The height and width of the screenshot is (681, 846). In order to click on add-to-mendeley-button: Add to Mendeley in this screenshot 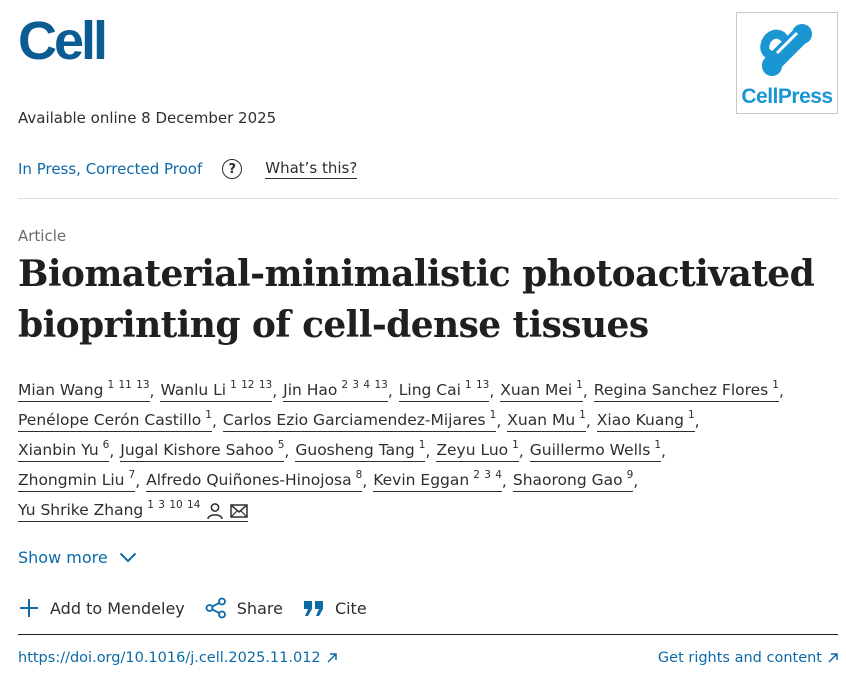, I will do `click(101, 608)`.